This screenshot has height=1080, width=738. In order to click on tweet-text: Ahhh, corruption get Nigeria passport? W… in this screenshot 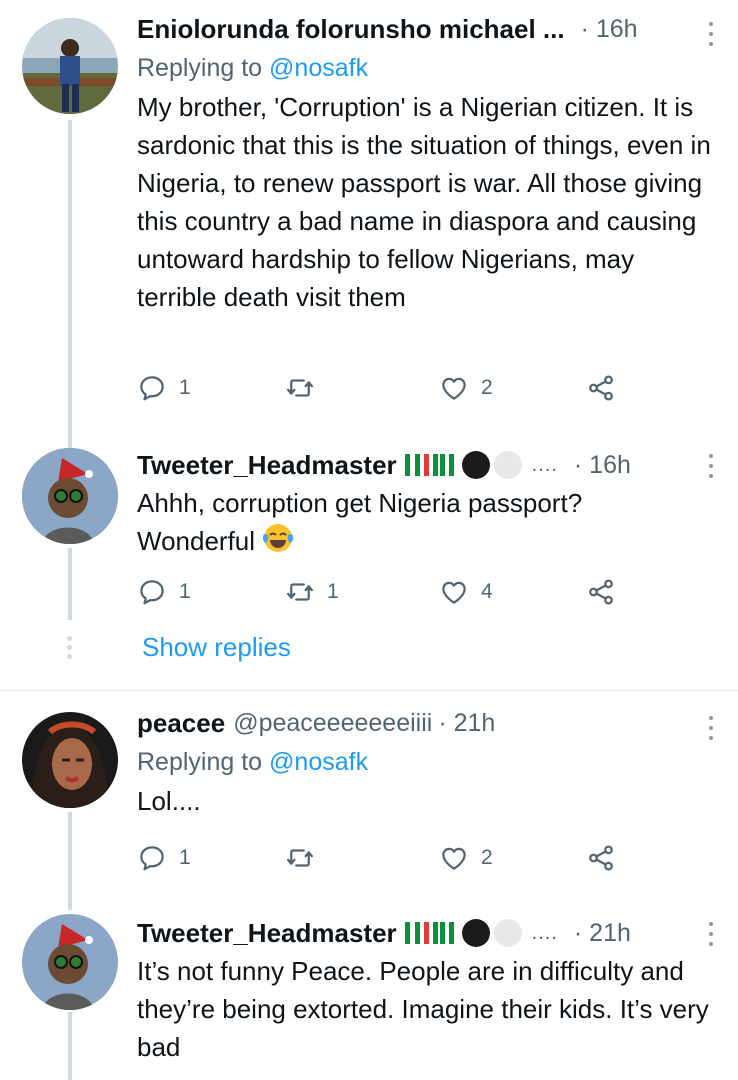, I will do `click(360, 522)`.